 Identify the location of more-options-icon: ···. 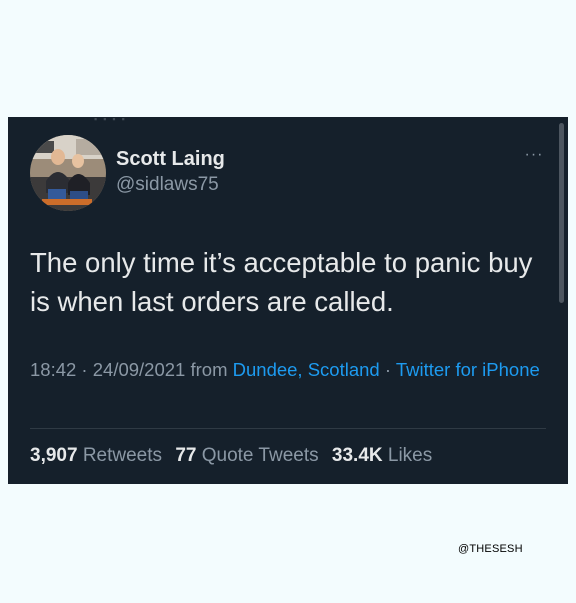
(534, 155).